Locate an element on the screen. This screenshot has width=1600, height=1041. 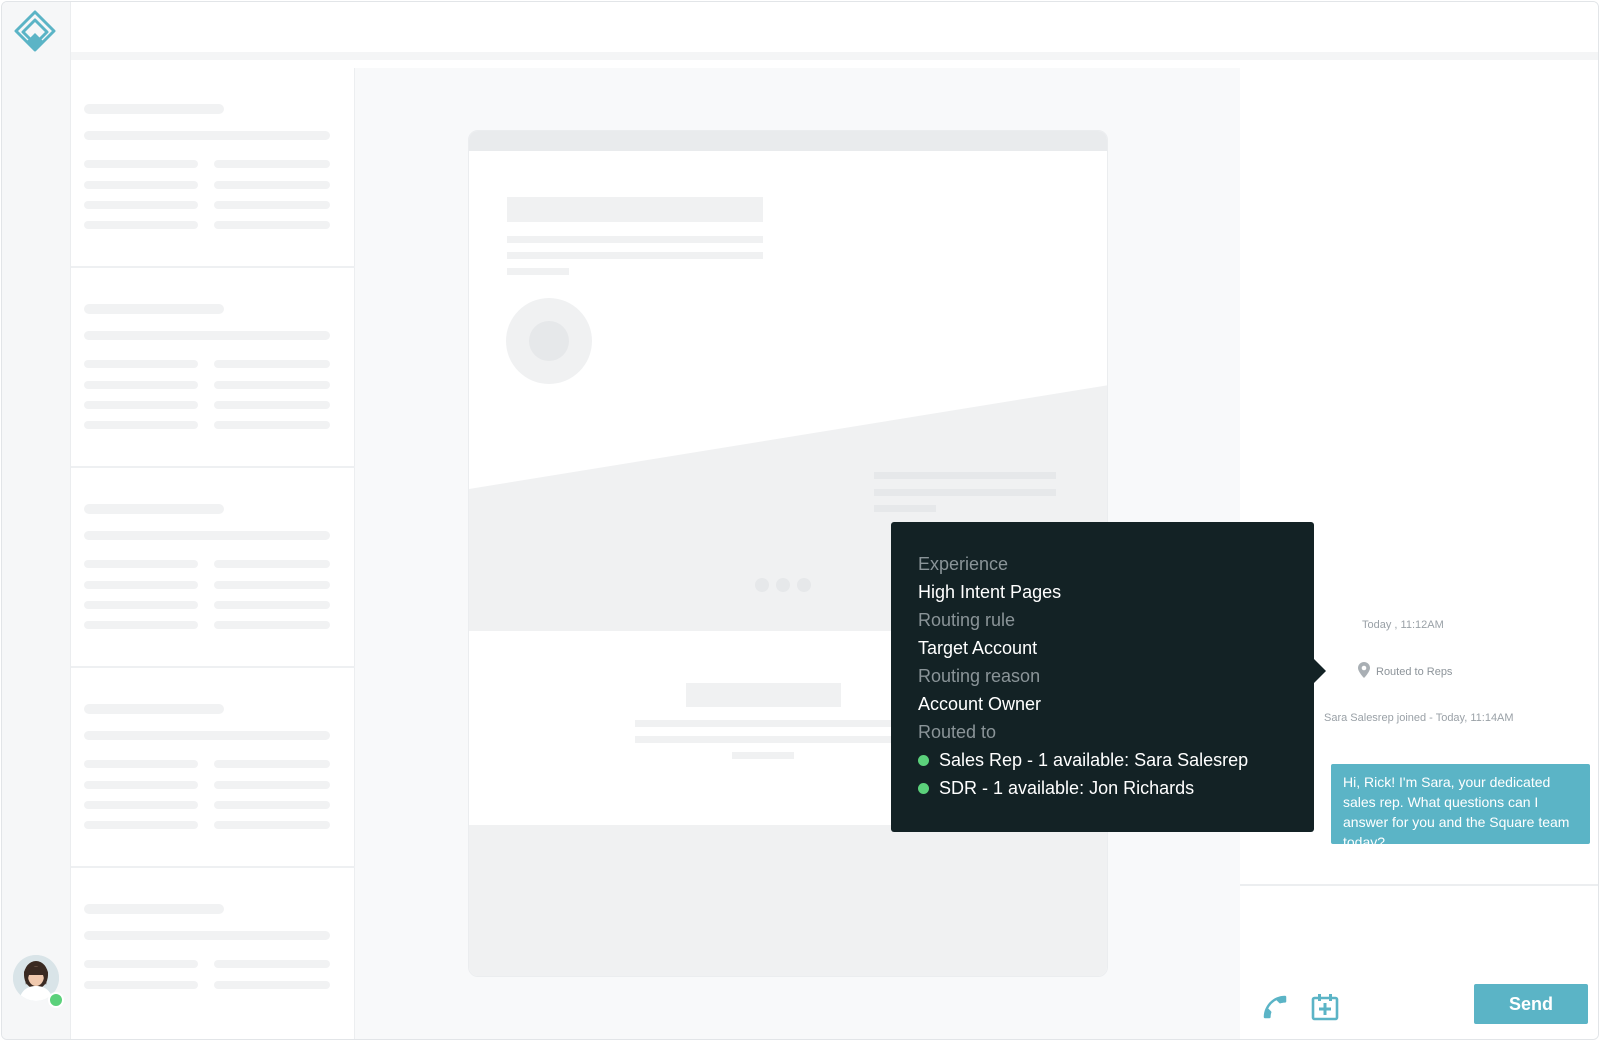
send-button: Send is located at coordinates (1531, 1004).